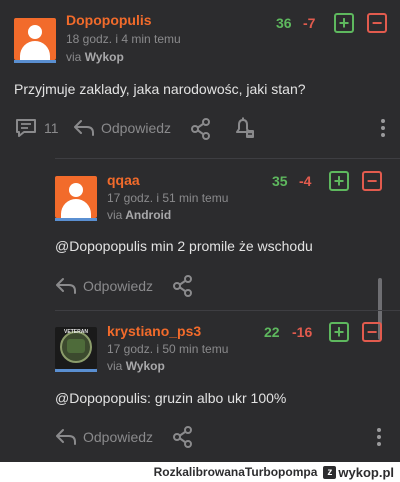 This screenshot has height=482, width=400. Describe the element at coordinates (330, 472) in the screenshot. I see `badge-letter: z` at that location.